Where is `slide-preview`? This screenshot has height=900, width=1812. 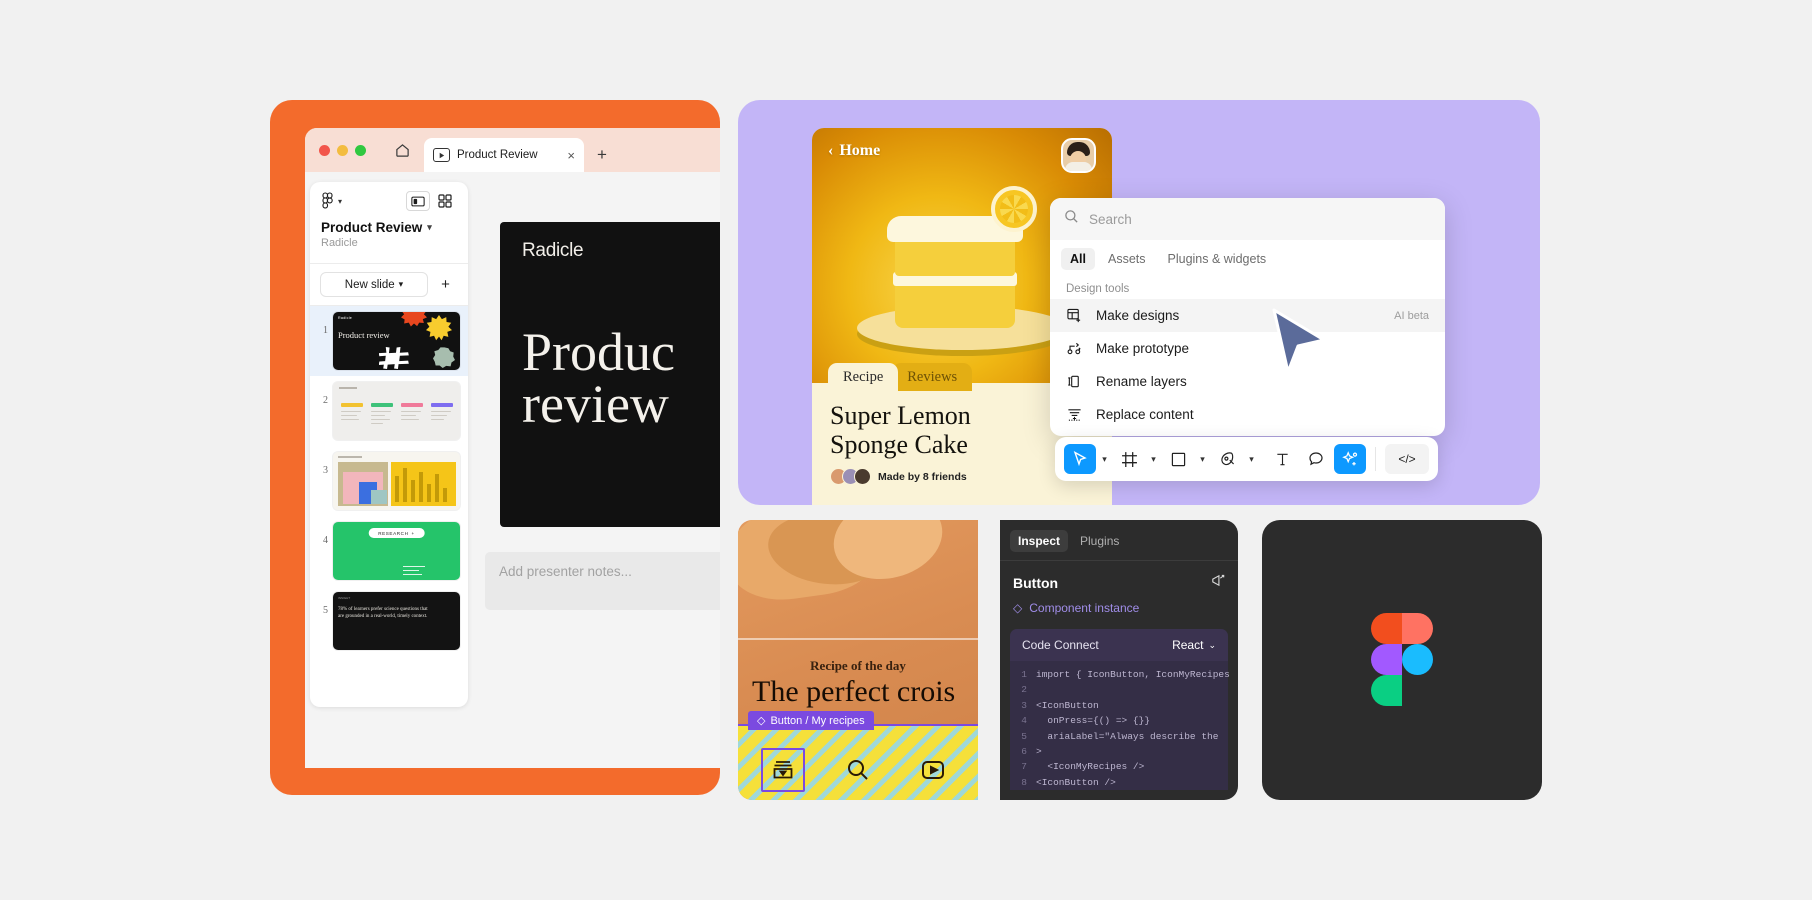
slide-preview is located at coordinates (396, 411).